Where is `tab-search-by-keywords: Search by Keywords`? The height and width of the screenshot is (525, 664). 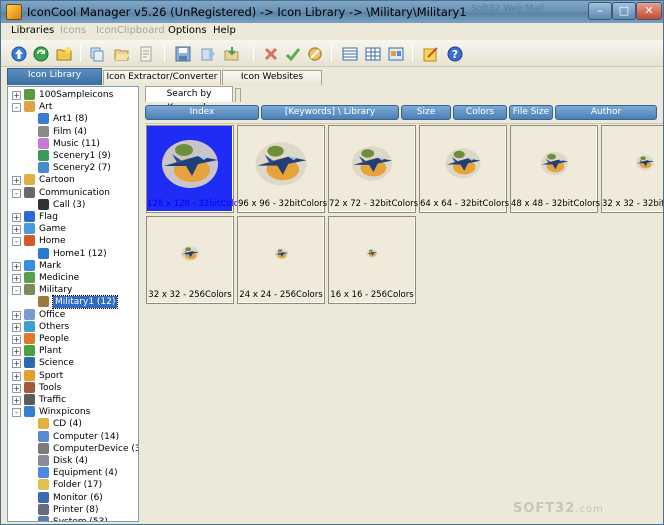 tab-search-by-keywords: Search by Keywords is located at coordinates (189, 99).